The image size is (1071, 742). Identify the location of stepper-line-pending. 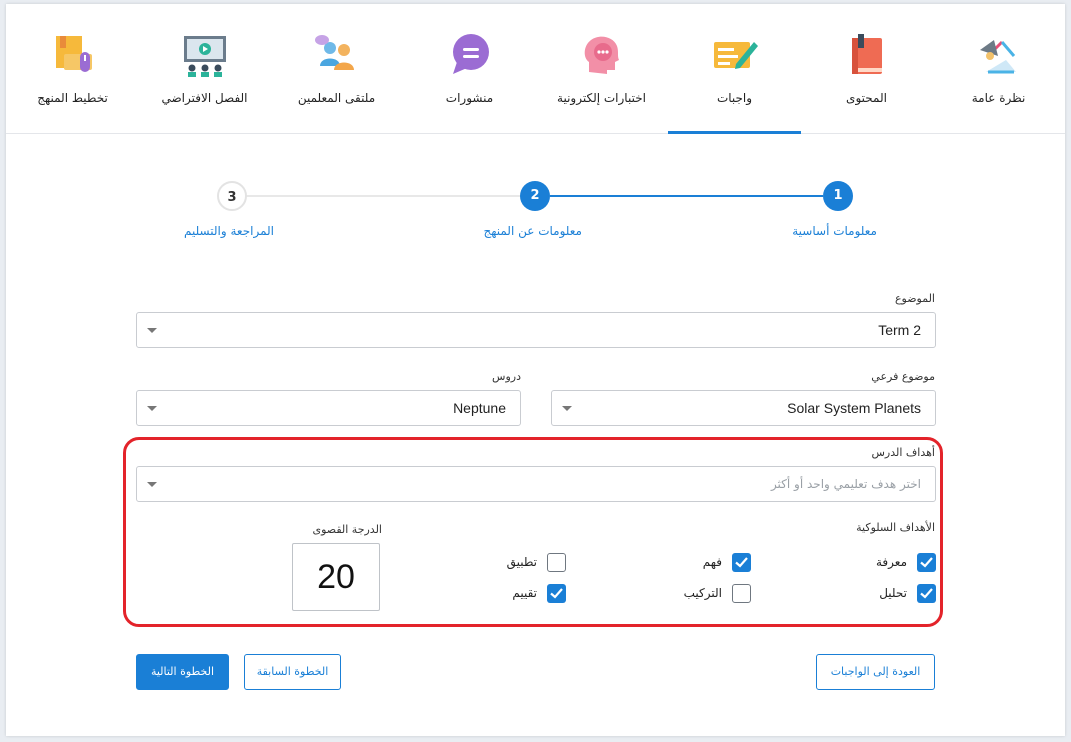
(382, 196).